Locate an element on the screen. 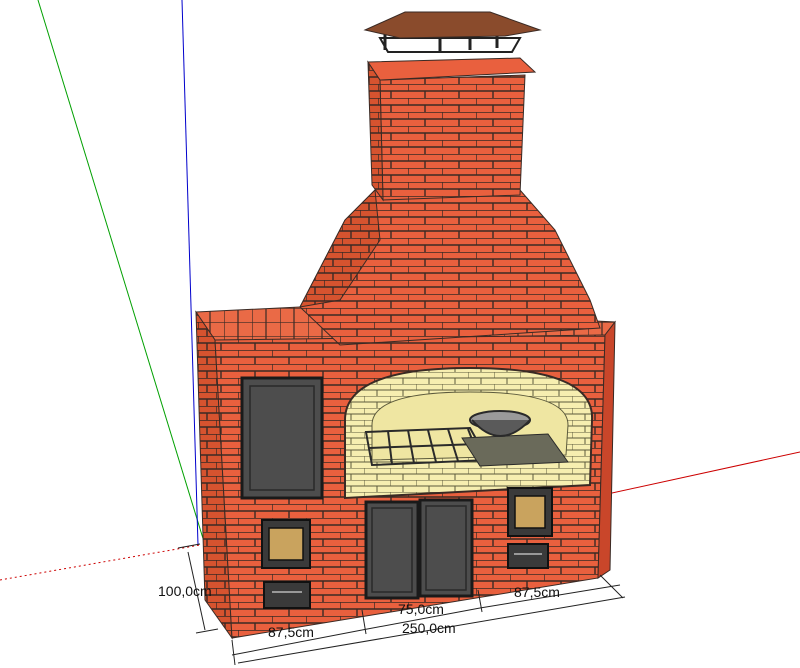 This screenshot has height=668, width=800. red-axis is located at coordinates (689, 476).